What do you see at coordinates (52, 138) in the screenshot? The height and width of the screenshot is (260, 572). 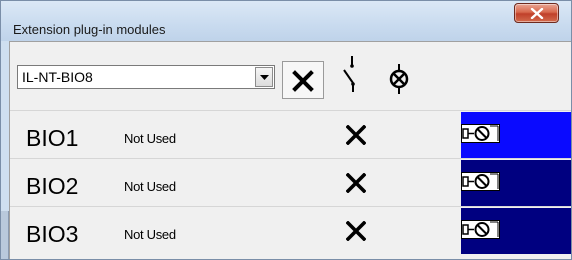 I see `module-name: BIO1` at bounding box center [52, 138].